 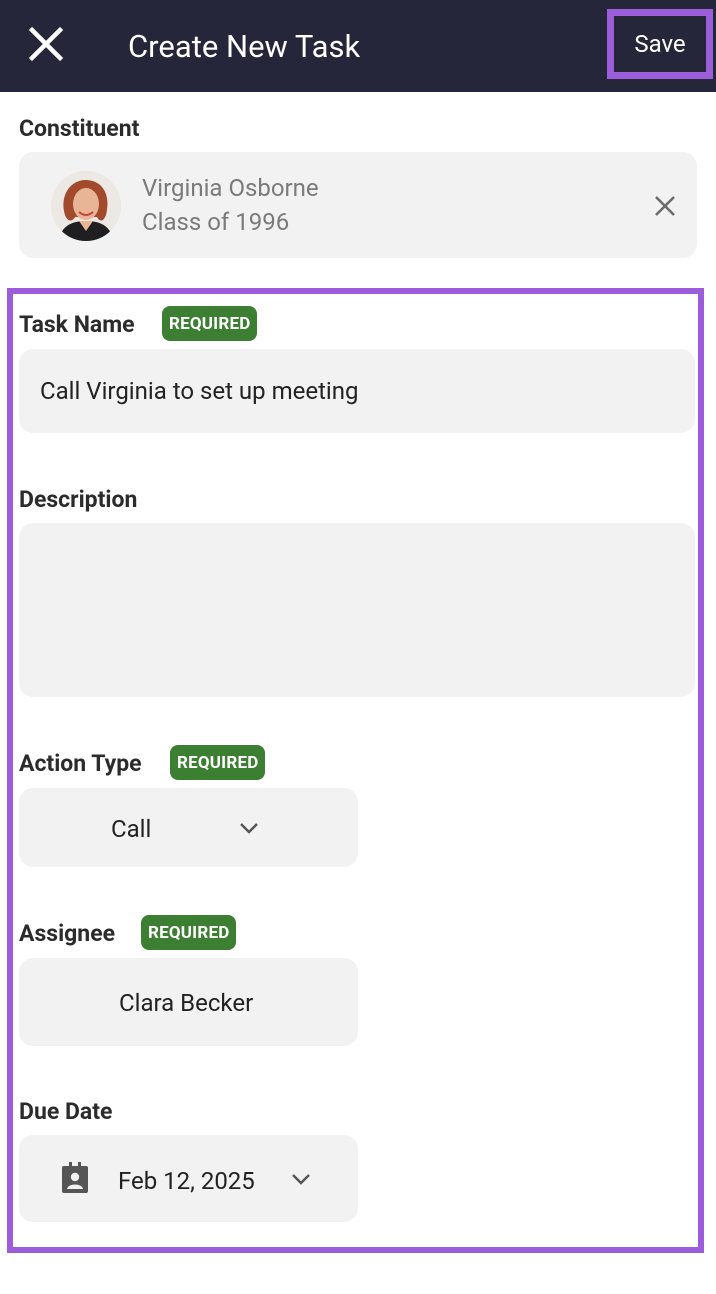 What do you see at coordinates (188, 827) in the screenshot?
I see `action-type-select: Call` at bounding box center [188, 827].